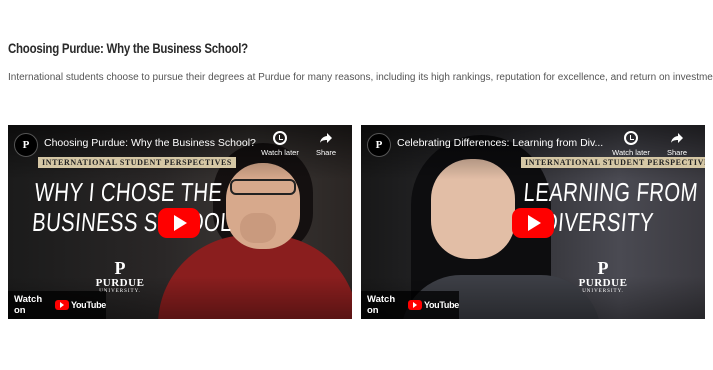 This screenshot has width=713, height=370. I want to click on thumbnail-headline: WHY I CHOSE THE BUSINESS SCHOOL, so click(133, 207).